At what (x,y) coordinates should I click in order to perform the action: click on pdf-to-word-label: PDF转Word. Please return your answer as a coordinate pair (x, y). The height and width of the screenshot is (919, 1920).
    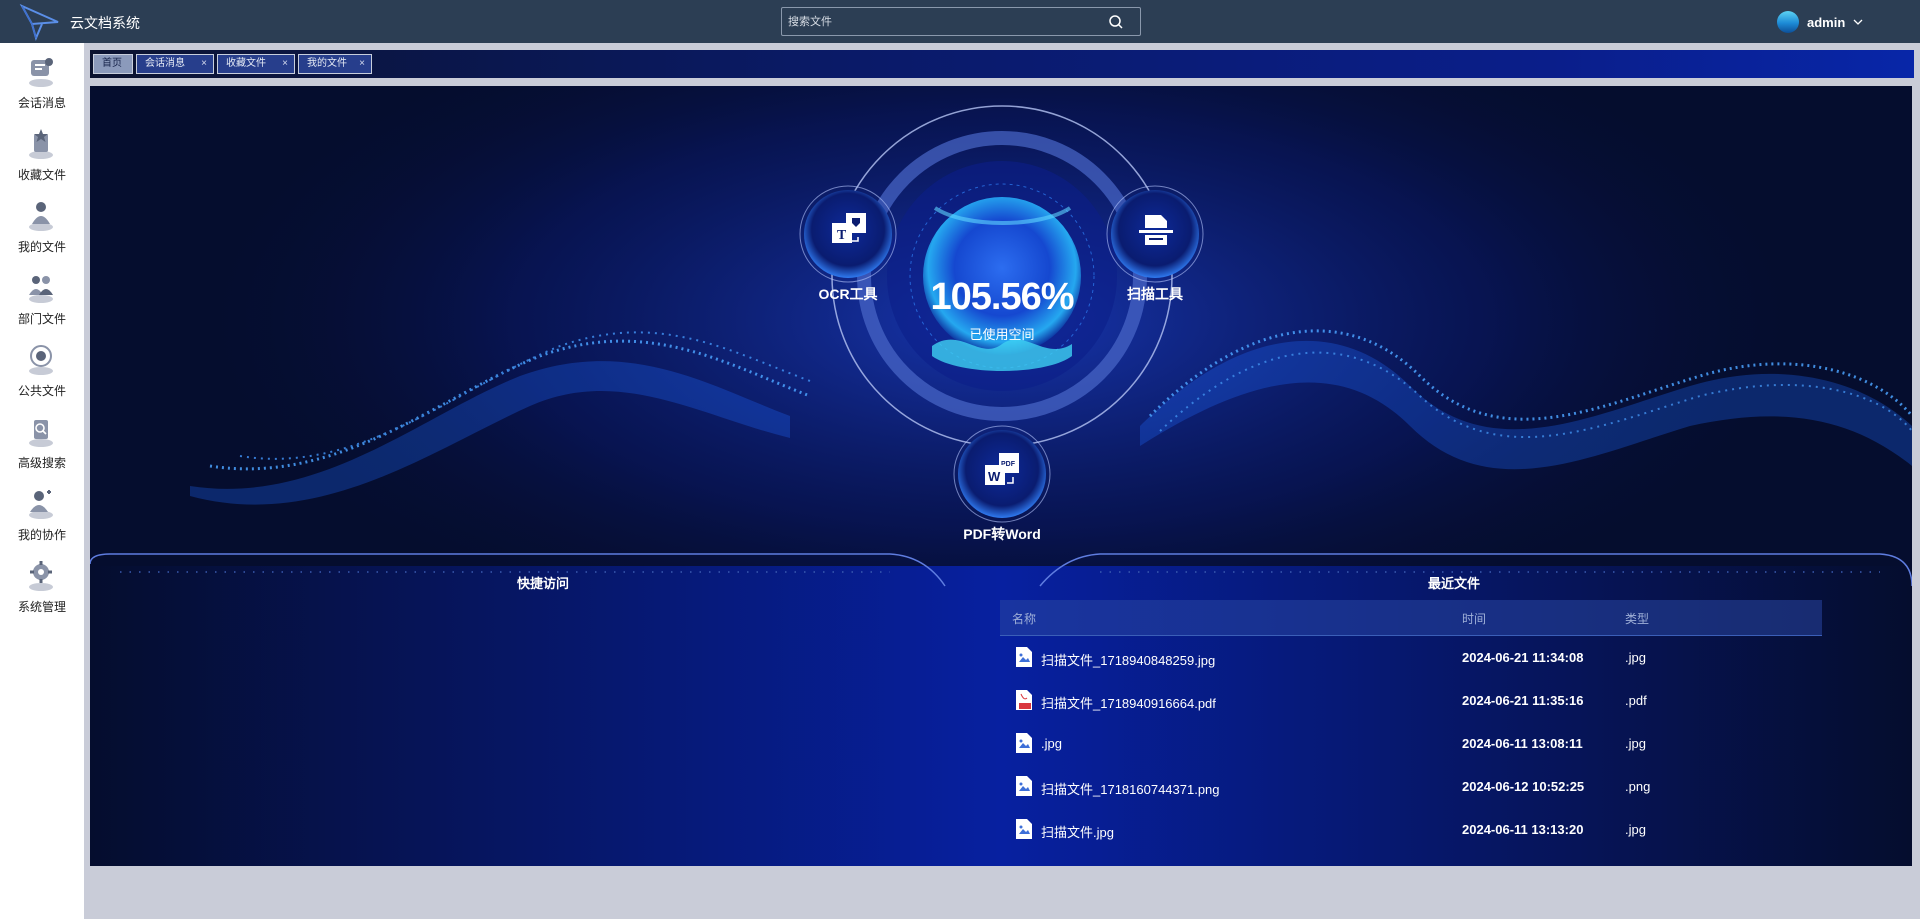
    Looking at the image, I should click on (1002, 534).